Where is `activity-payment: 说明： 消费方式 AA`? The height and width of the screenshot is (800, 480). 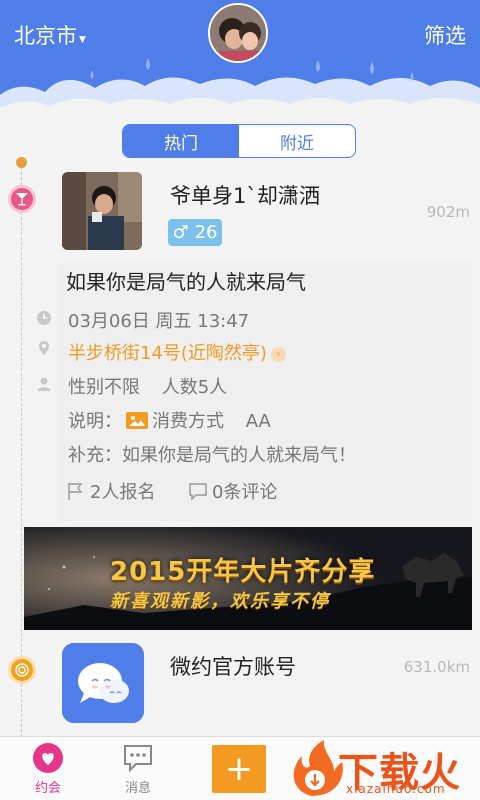
activity-payment: 说明： 消费方式 AA is located at coordinates (169, 420).